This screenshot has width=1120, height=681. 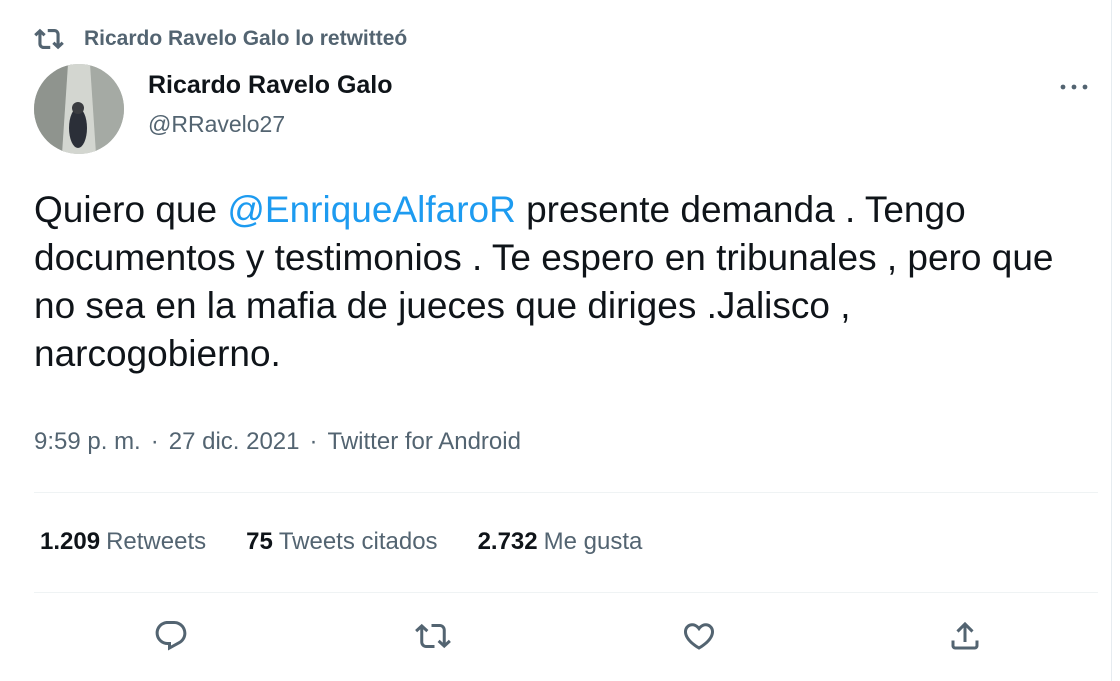 I want to click on retweets-label: Retweets, so click(x=156, y=541).